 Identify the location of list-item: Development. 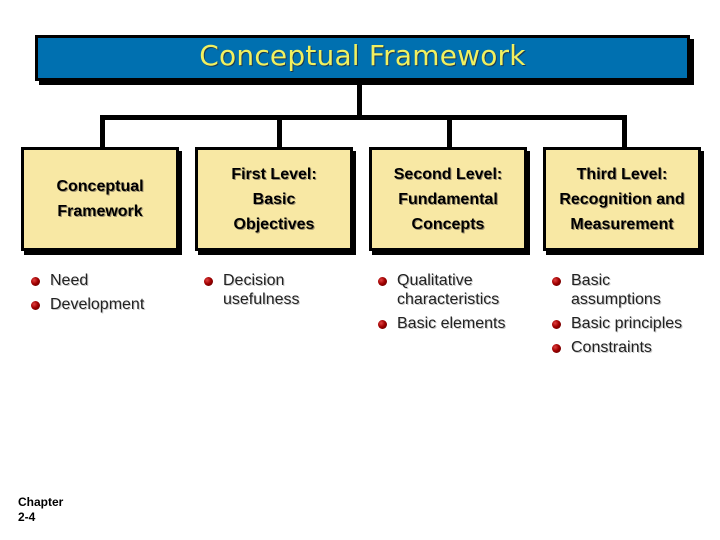
(106, 304).